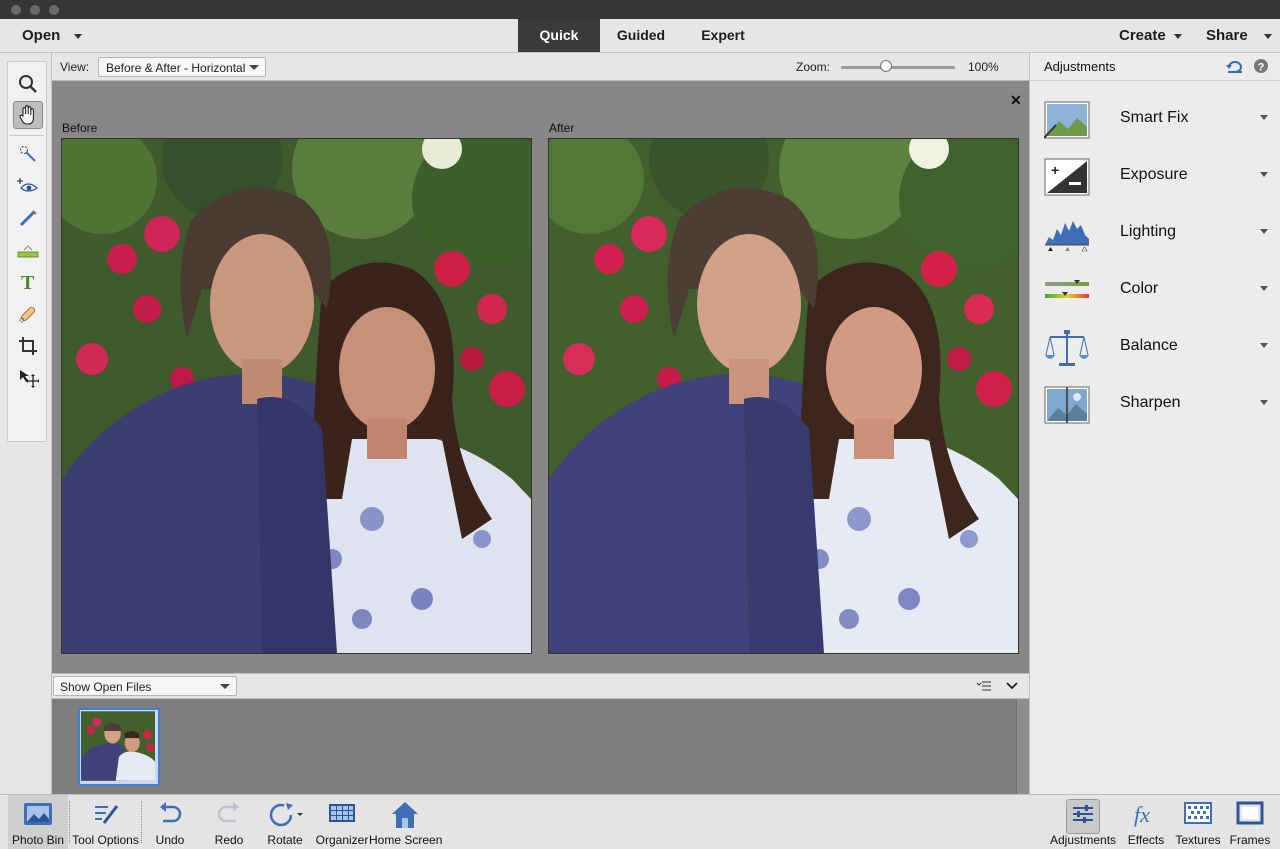  I want to click on open-chevron-down-icon, so click(78, 36).